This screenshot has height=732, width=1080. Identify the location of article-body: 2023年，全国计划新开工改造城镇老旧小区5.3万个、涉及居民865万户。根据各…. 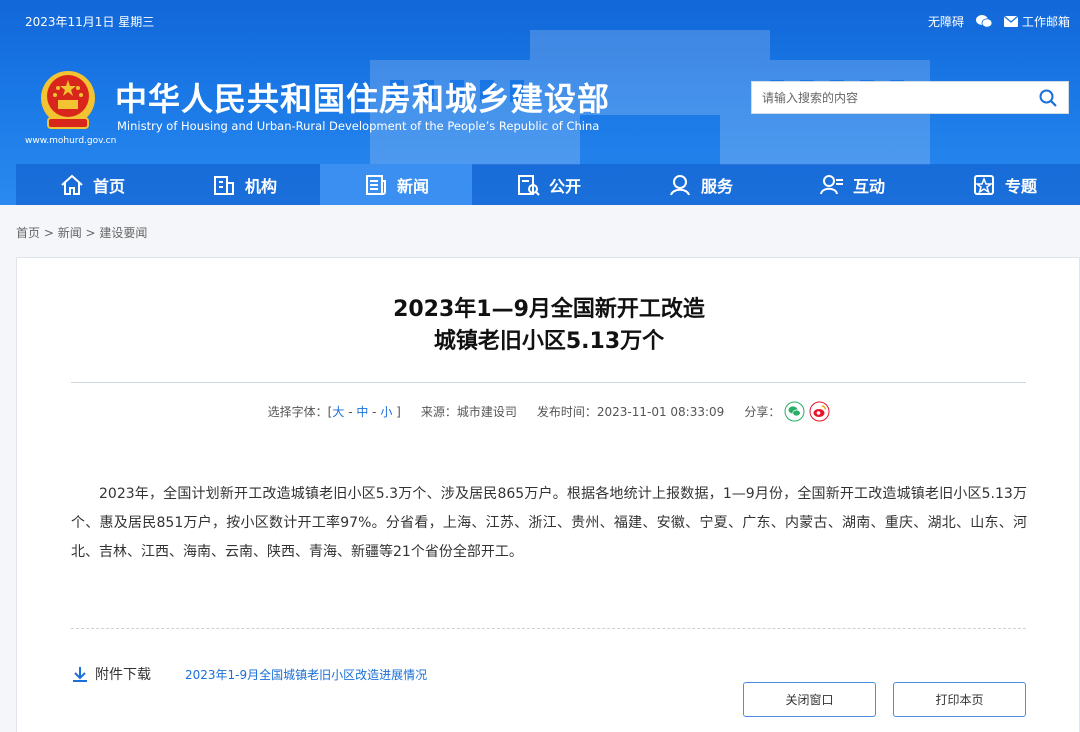
(549, 523).